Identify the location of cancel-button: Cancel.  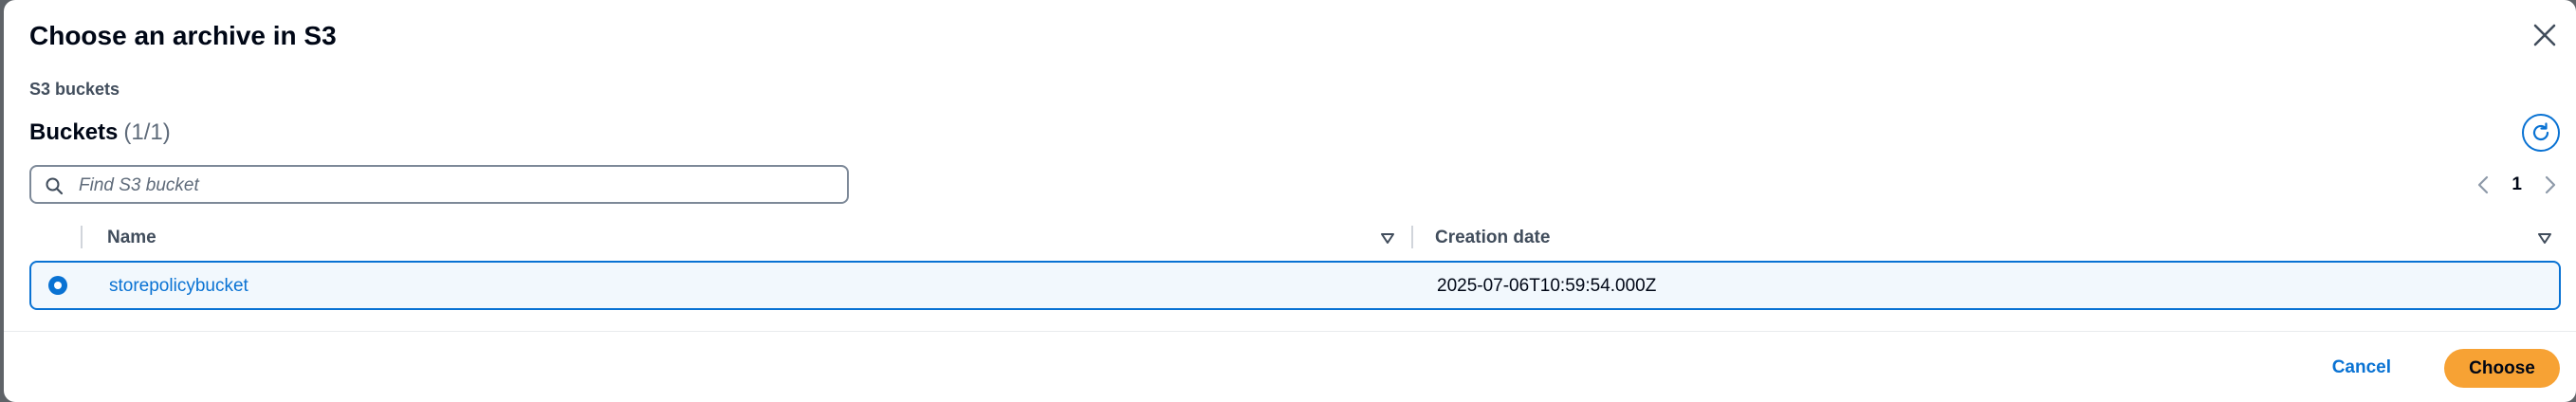
(2361, 368).